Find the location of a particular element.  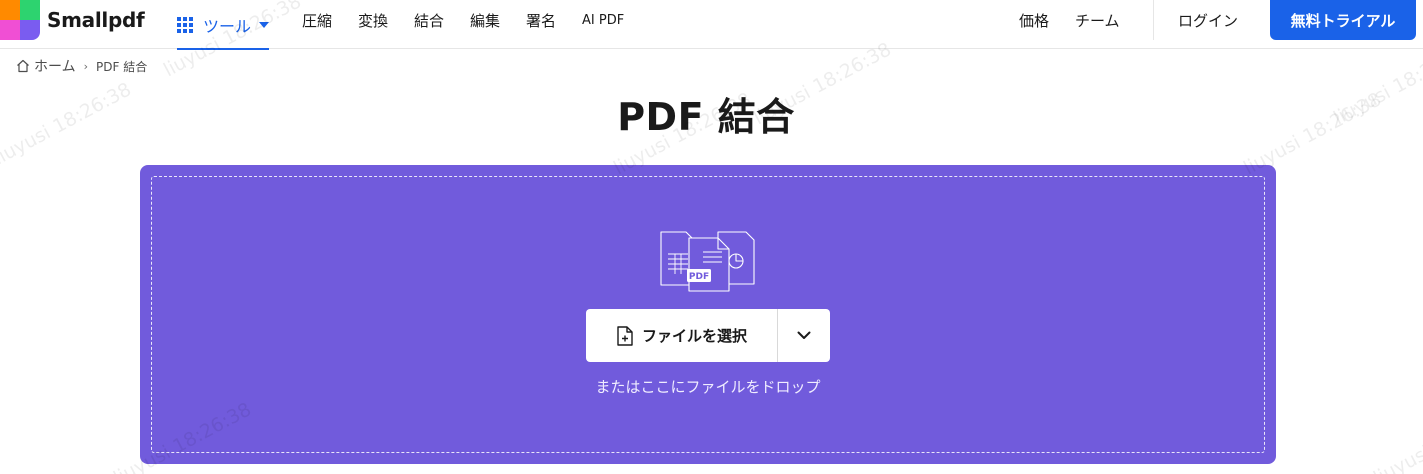

tools-label: ツール is located at coordinates (227, 26).